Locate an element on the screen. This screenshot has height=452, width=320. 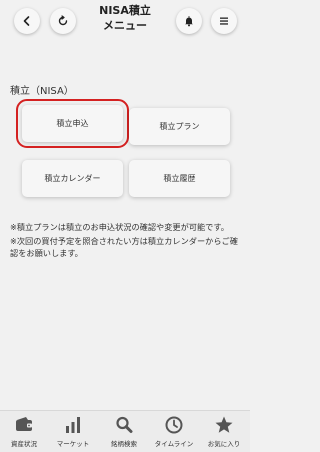
tsumitate-calendar-button: 積立カレンダー is located at coordinates (72, 178).